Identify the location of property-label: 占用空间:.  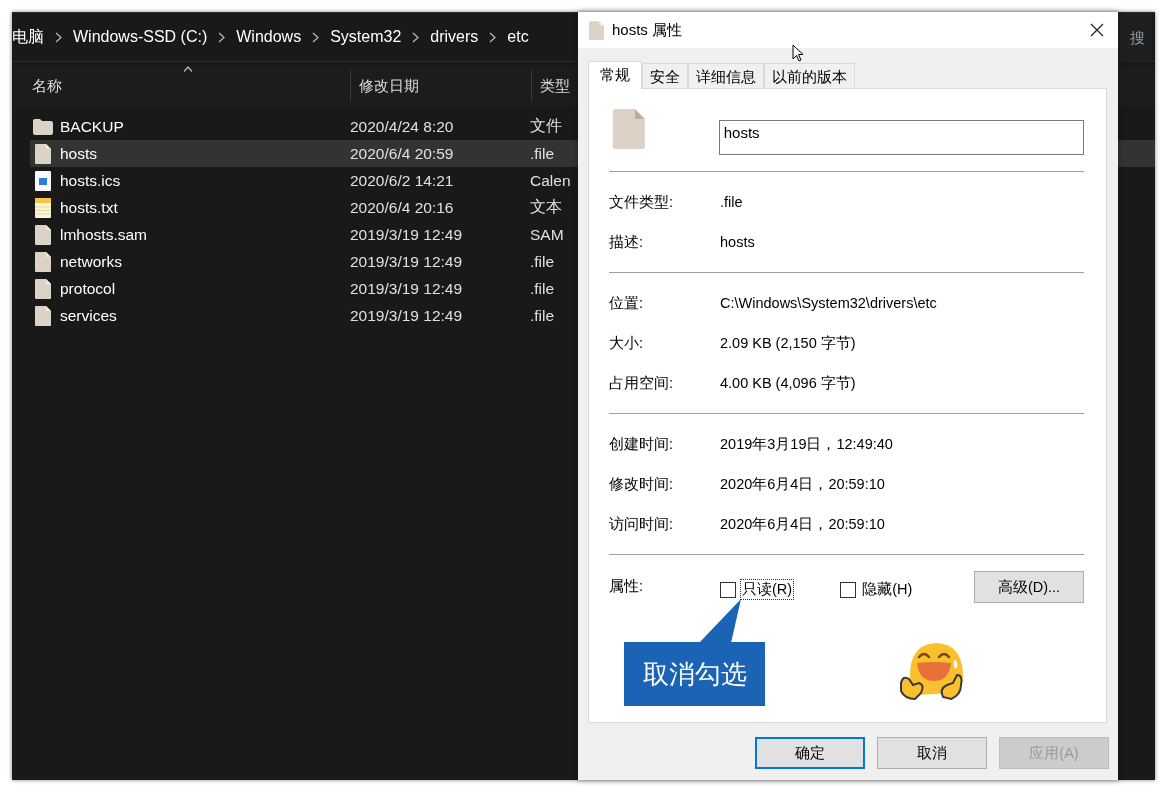
(642, 383).